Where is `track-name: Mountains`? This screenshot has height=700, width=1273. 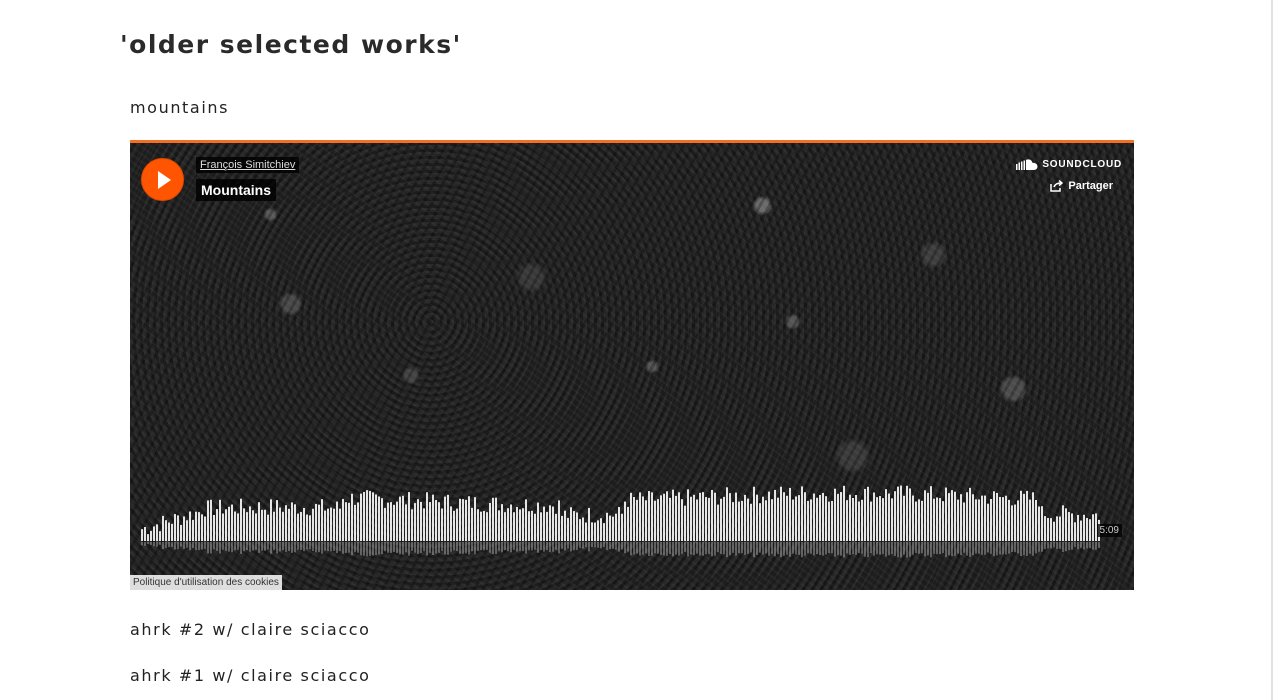
track-name: Mountains is located at coordinates (236, 190).